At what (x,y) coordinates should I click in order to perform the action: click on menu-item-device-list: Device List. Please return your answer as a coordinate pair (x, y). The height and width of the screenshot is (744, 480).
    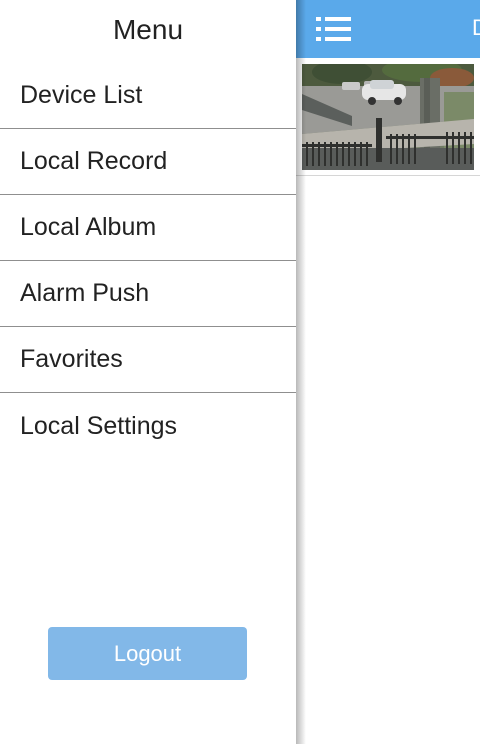
    Looking at the image, I should click on (148, 96).